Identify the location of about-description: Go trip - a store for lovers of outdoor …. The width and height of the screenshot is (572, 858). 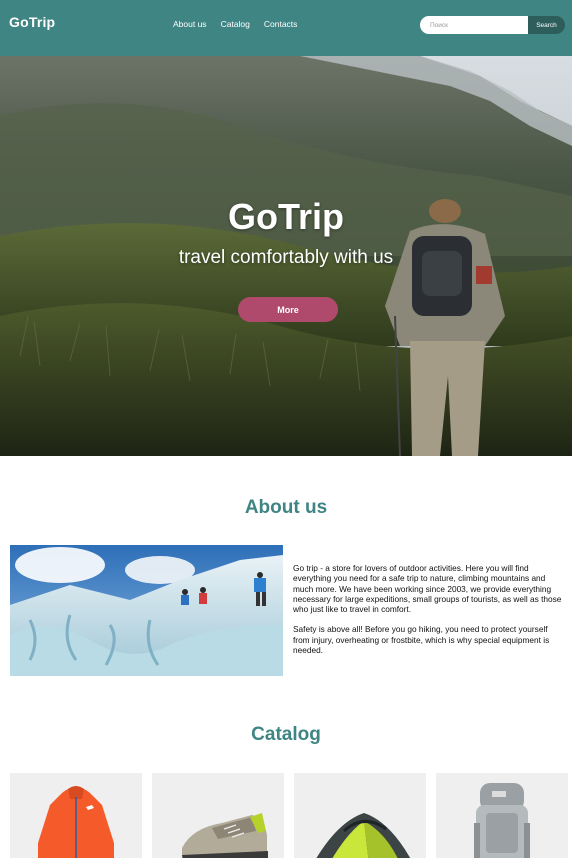
(428, 609).